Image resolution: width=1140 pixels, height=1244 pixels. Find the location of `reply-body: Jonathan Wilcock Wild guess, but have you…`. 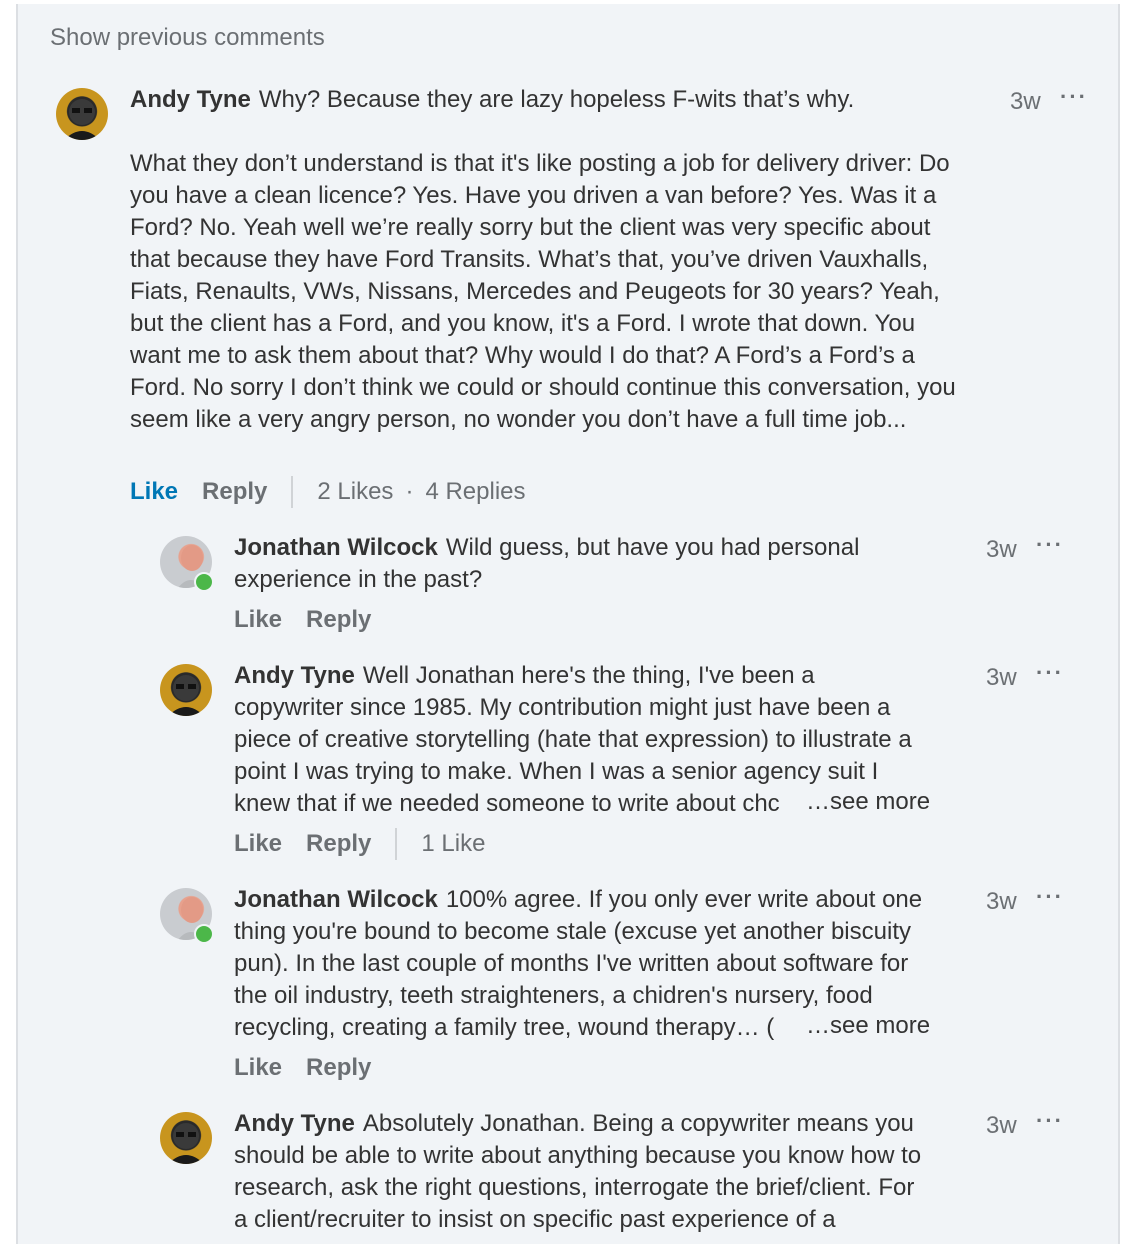

reply-body: Jonathan Wilcock Wild guess, but have you… is located at coordinates (559, 564).